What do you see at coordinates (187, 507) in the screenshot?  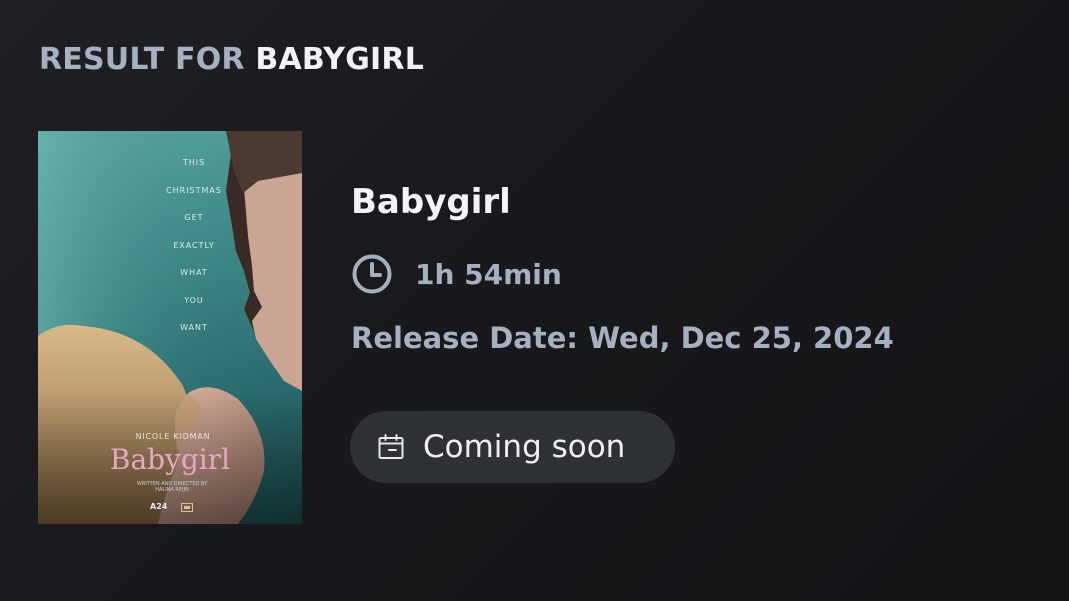 I see `festival-badge-icon` at bounding box center [187, 507].